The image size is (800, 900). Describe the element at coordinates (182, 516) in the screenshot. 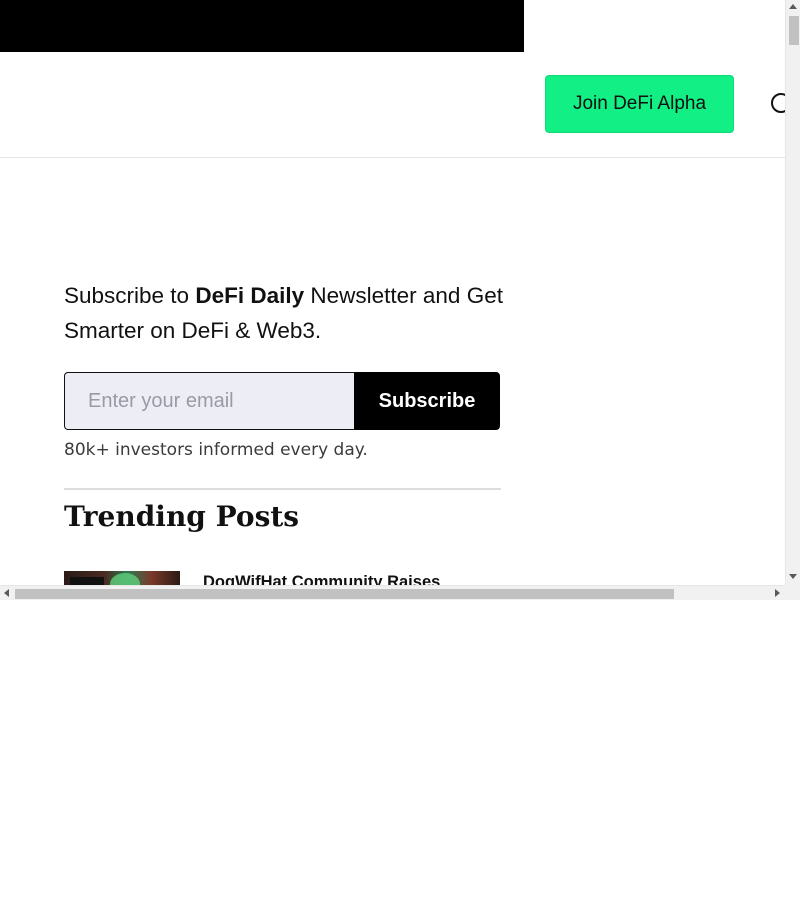

I see `trending-posts-heading: Trending Posts` at that location.